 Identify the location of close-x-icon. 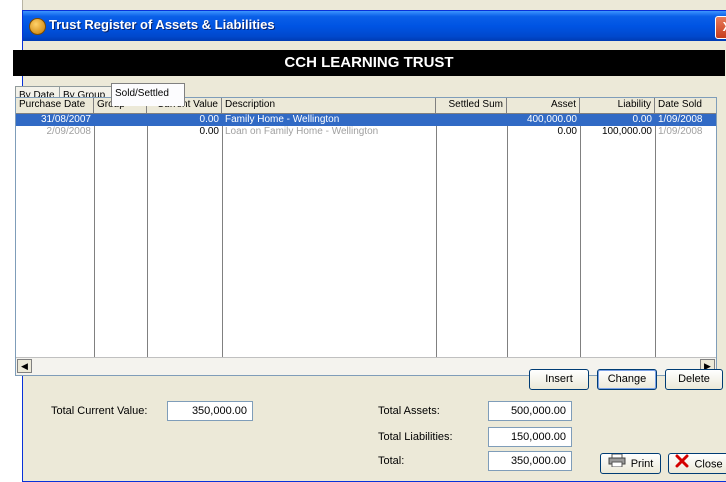
(682, 464).